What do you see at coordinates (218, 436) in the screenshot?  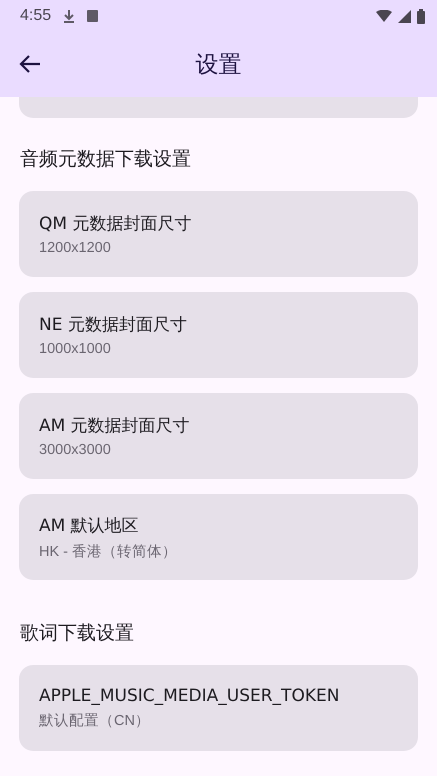 I see `settings-card: AM 元数据封面尺寸 3000x3000` at bounding box center [218, 436].